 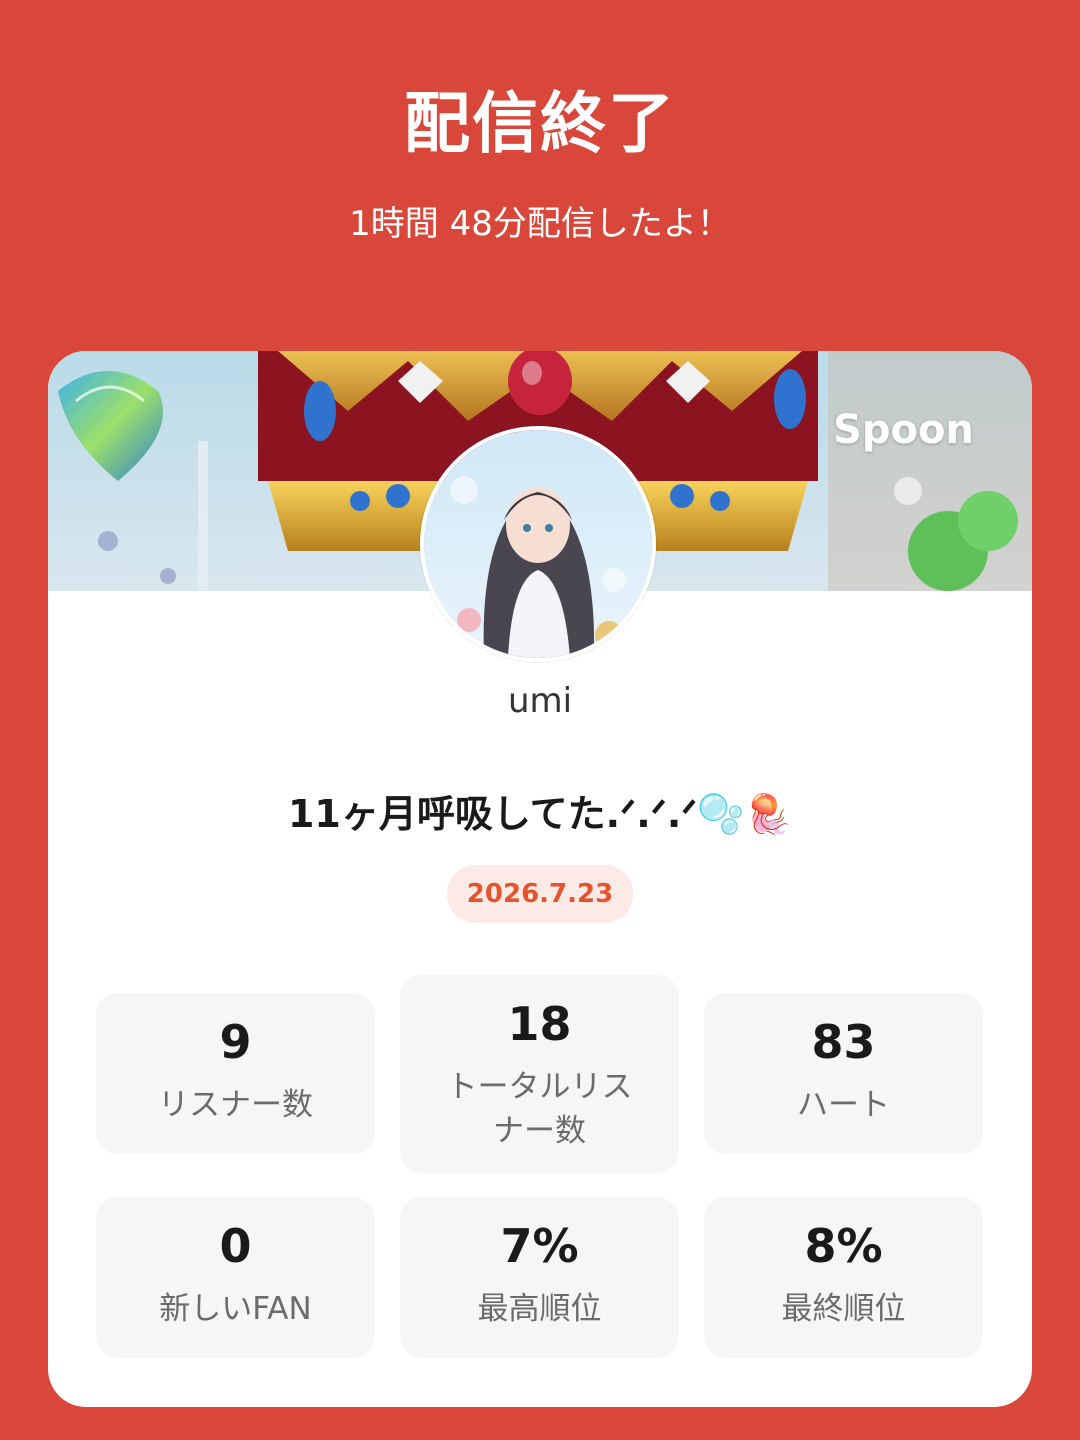 What do you see at coordinates (903, 430) in the screenshot?
I see `spoon-logo: Spoon` at bounding box center [903, 430].